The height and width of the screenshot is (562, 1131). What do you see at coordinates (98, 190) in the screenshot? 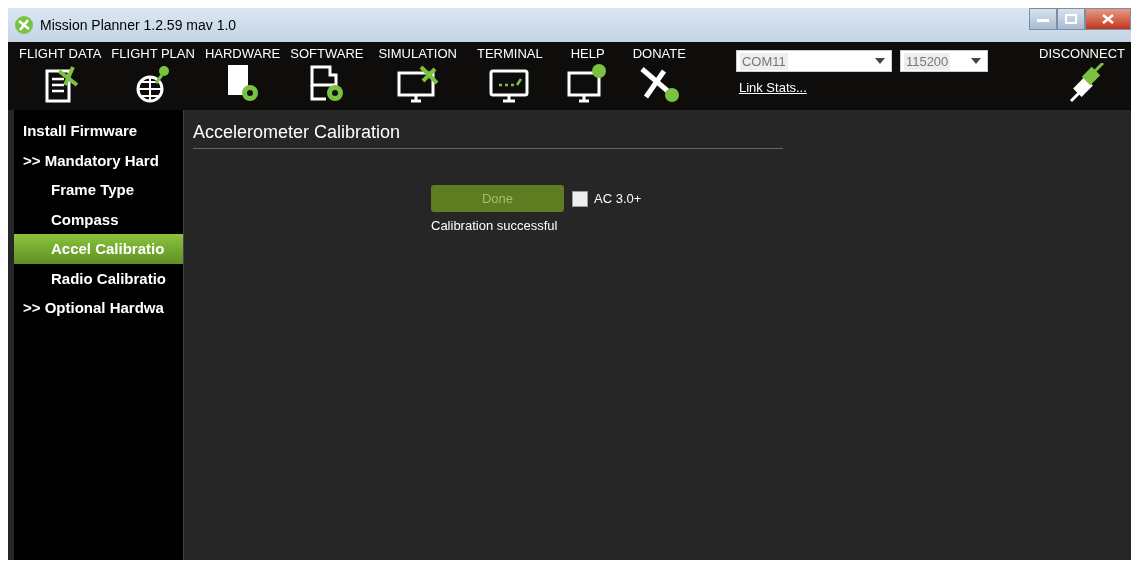
I see `sidebar-item: Frame Type` at bounding box center [98, 190].